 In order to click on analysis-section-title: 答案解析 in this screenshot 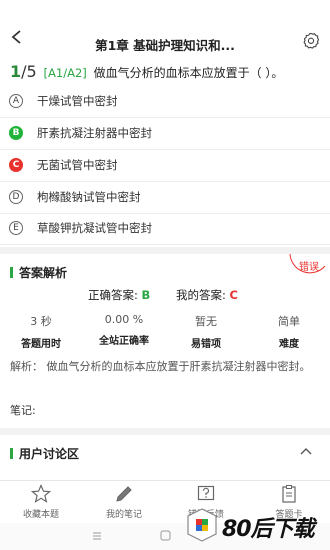, I will do `click(38, 272)`.